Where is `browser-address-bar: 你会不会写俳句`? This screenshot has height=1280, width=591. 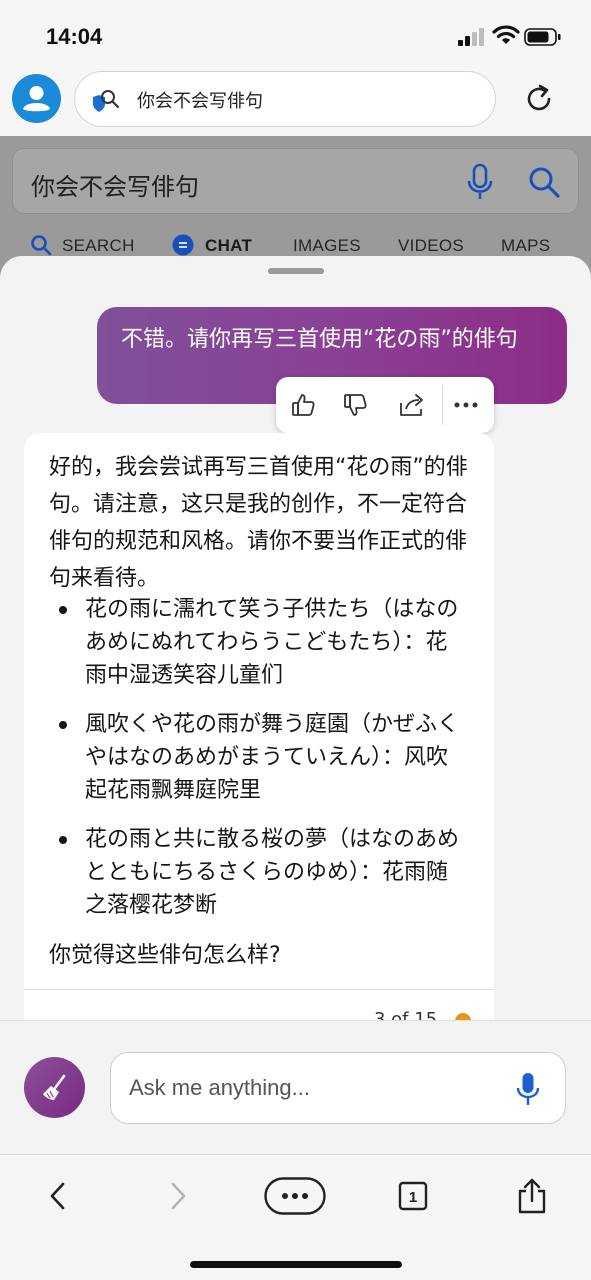 browser-address-bar: 你会不会写俳句 is located at coordinates (295, 103).